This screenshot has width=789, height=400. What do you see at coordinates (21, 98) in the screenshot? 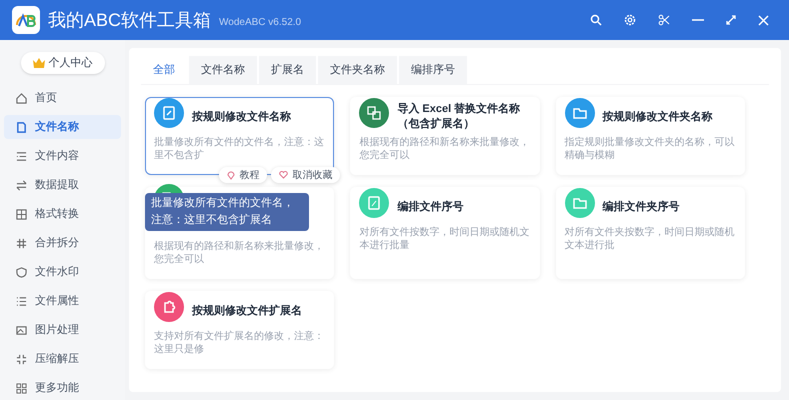
I see `house-icon` at bounding box center [21, 98].